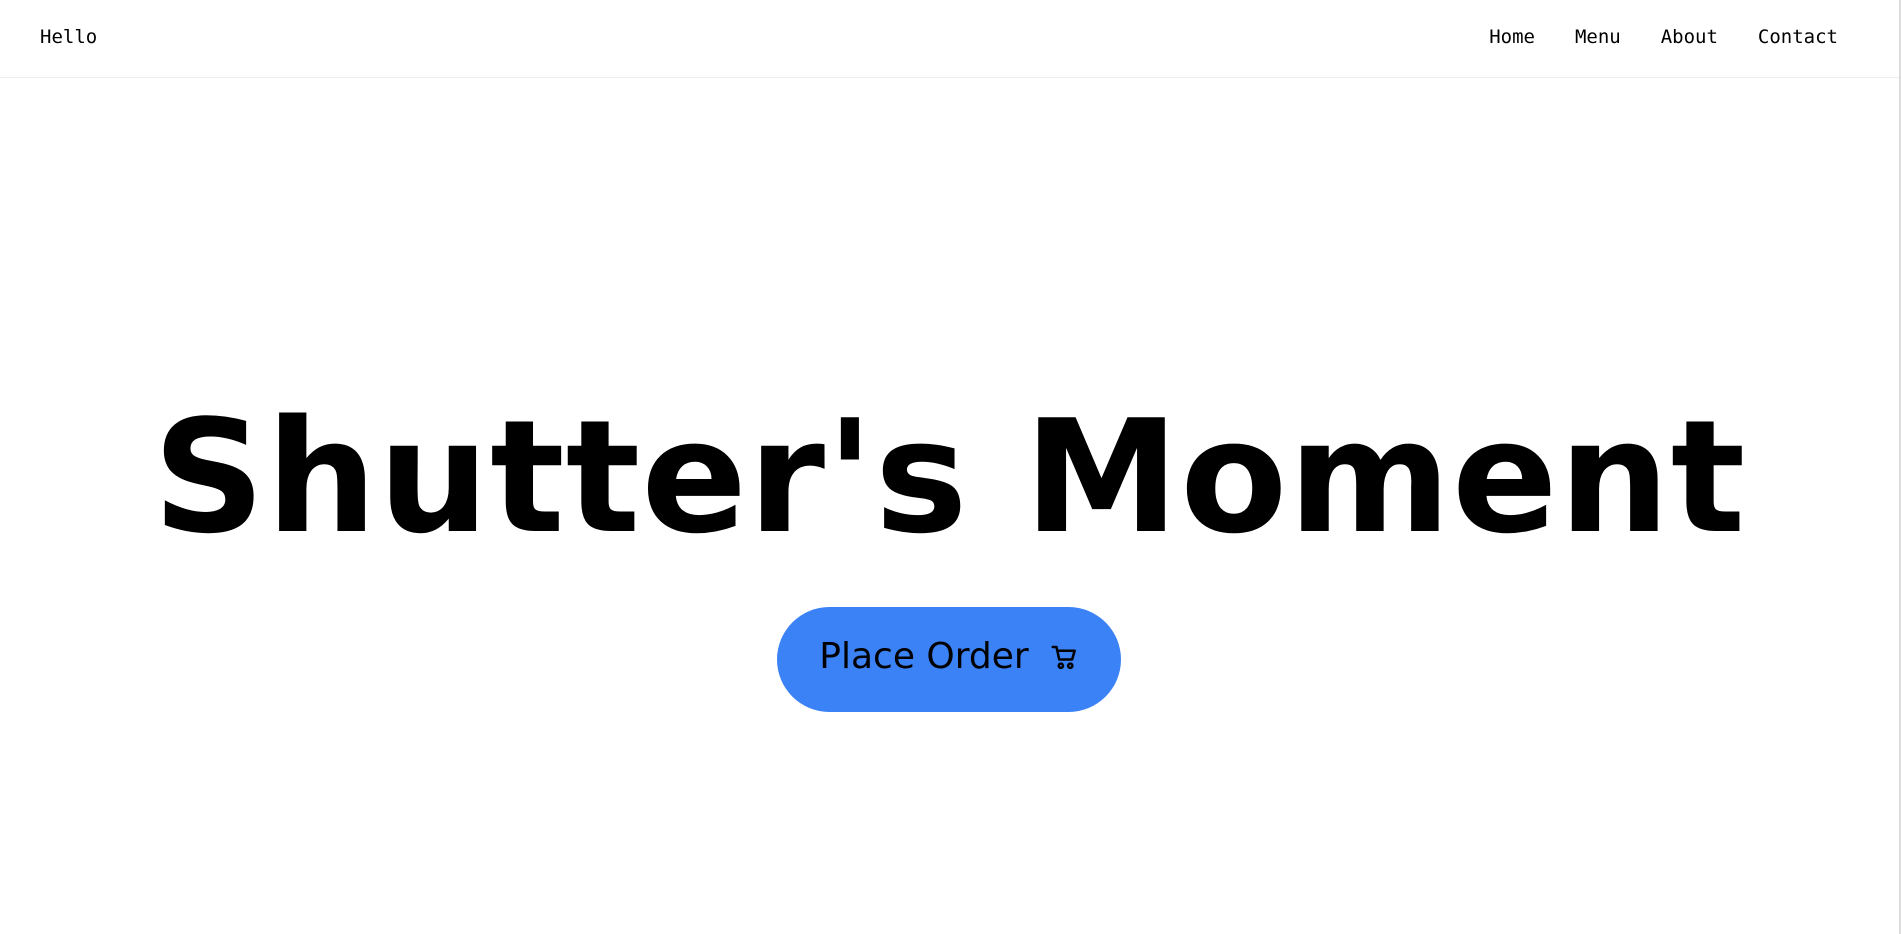 The image size is (1901, 934). I want to click on cart-icon, so click(1064, 657).